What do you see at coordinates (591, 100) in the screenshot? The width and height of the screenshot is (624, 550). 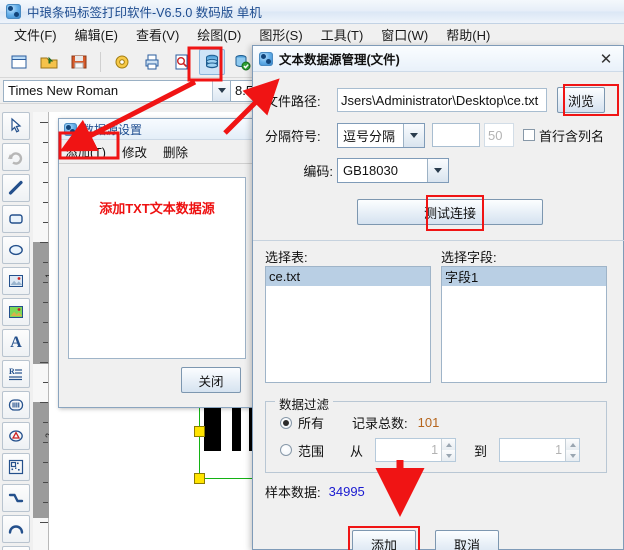 I see `browse-highlight-box` at bounding box center [591, 100].